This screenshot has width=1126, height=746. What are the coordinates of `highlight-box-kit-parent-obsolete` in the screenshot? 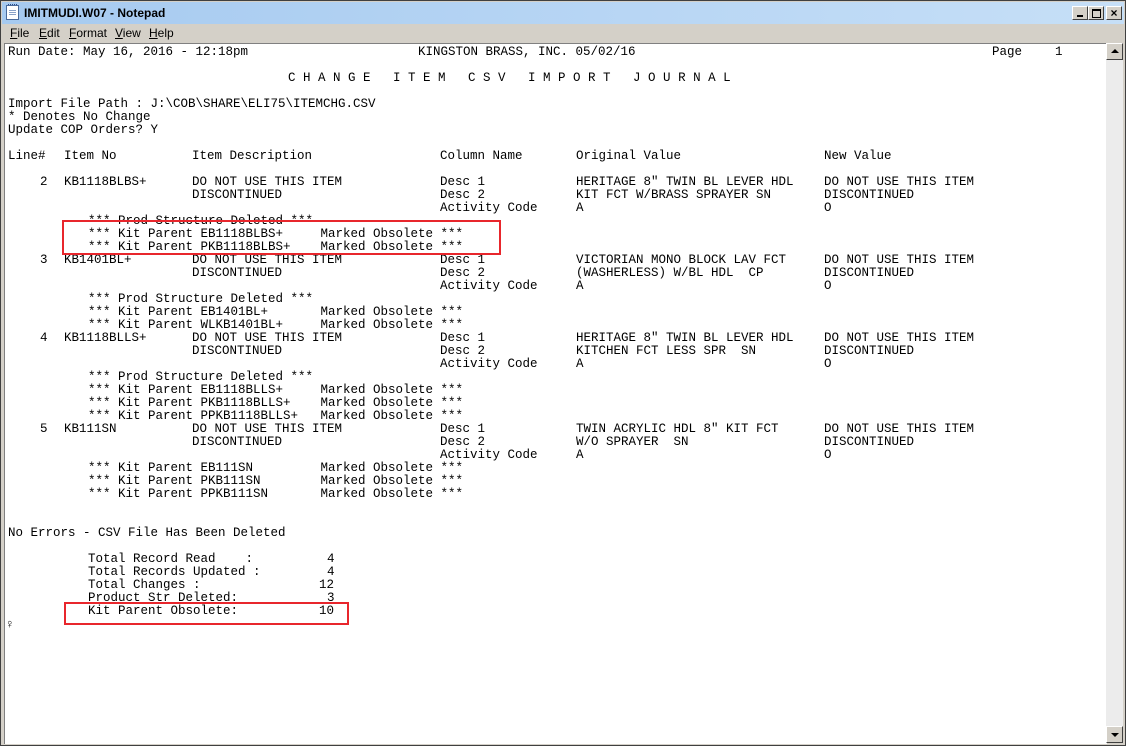 It's located at (206, 613).